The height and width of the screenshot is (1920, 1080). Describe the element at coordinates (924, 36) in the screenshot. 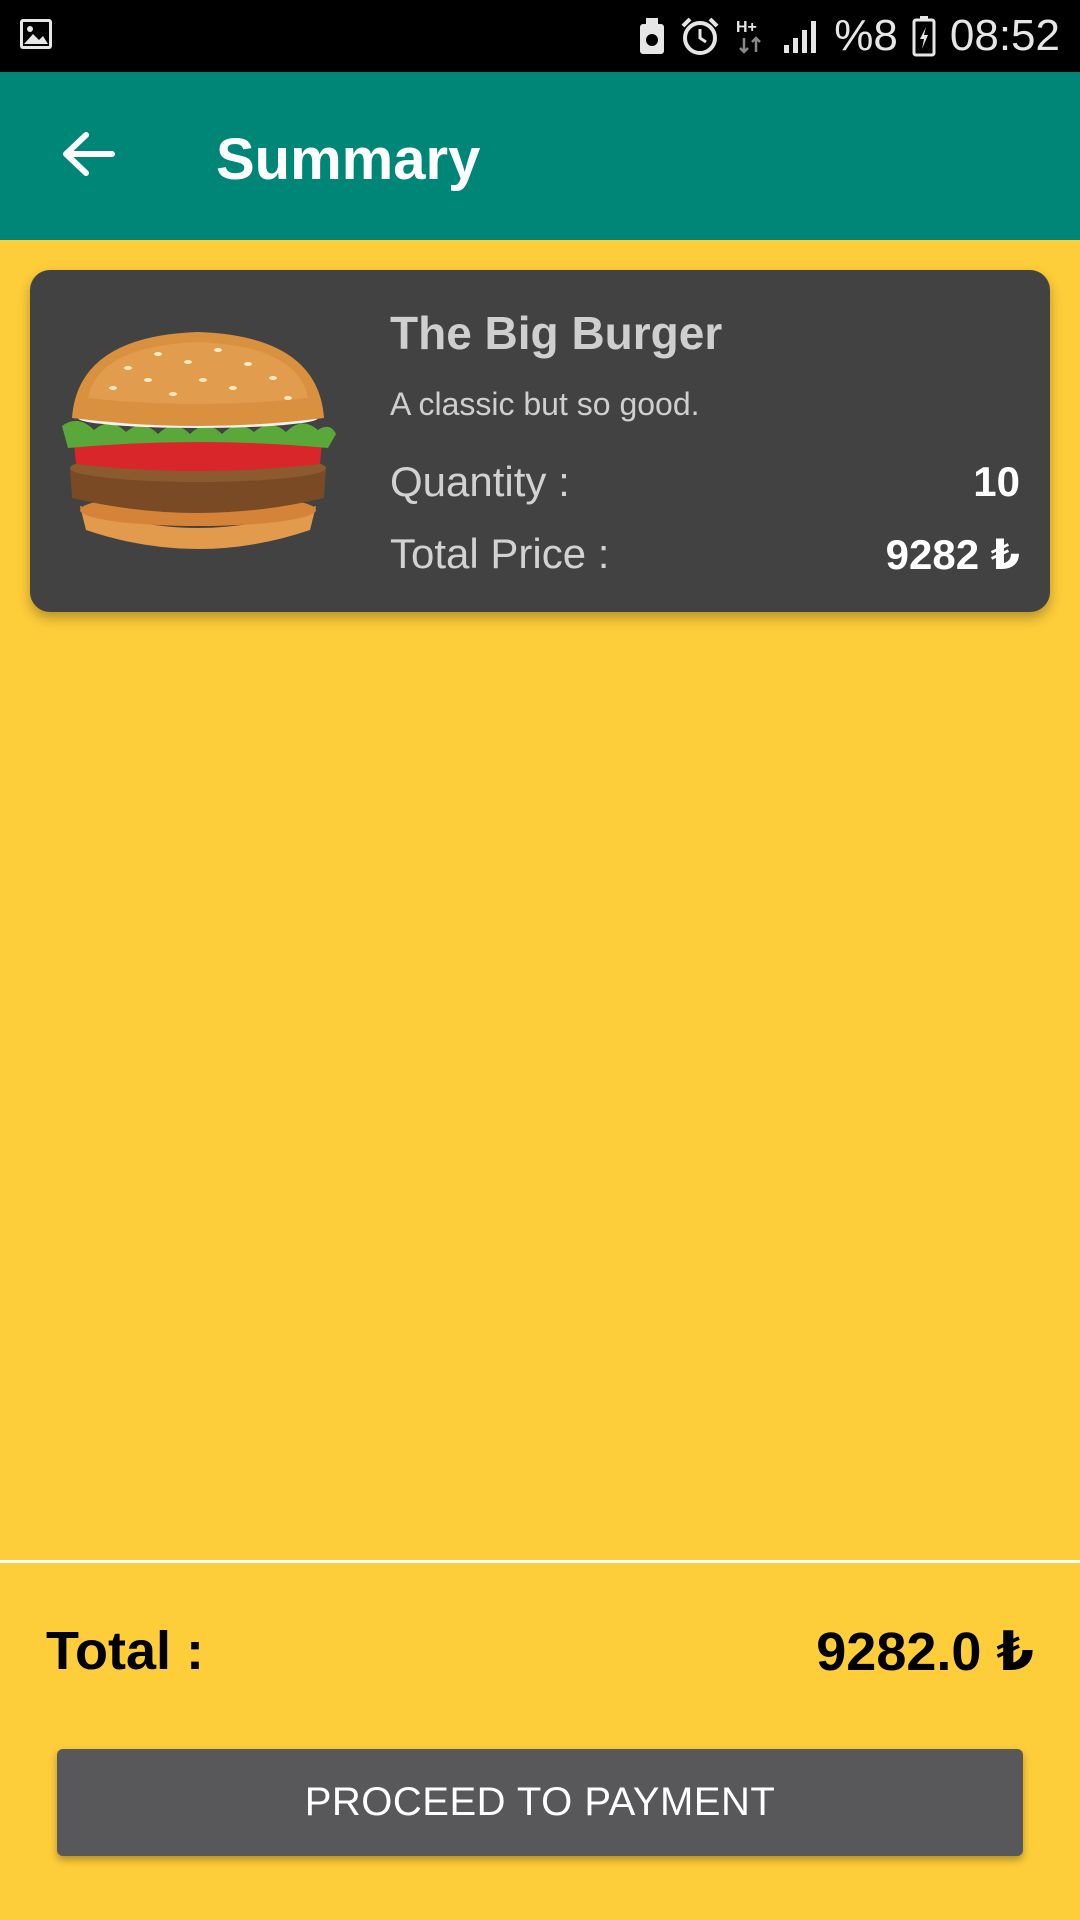

I see `battery-icon` at that location.